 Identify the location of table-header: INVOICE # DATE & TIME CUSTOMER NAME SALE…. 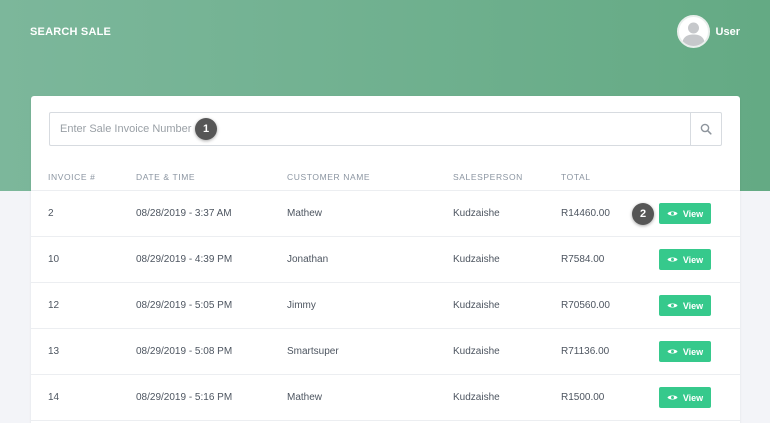
(385, 176).